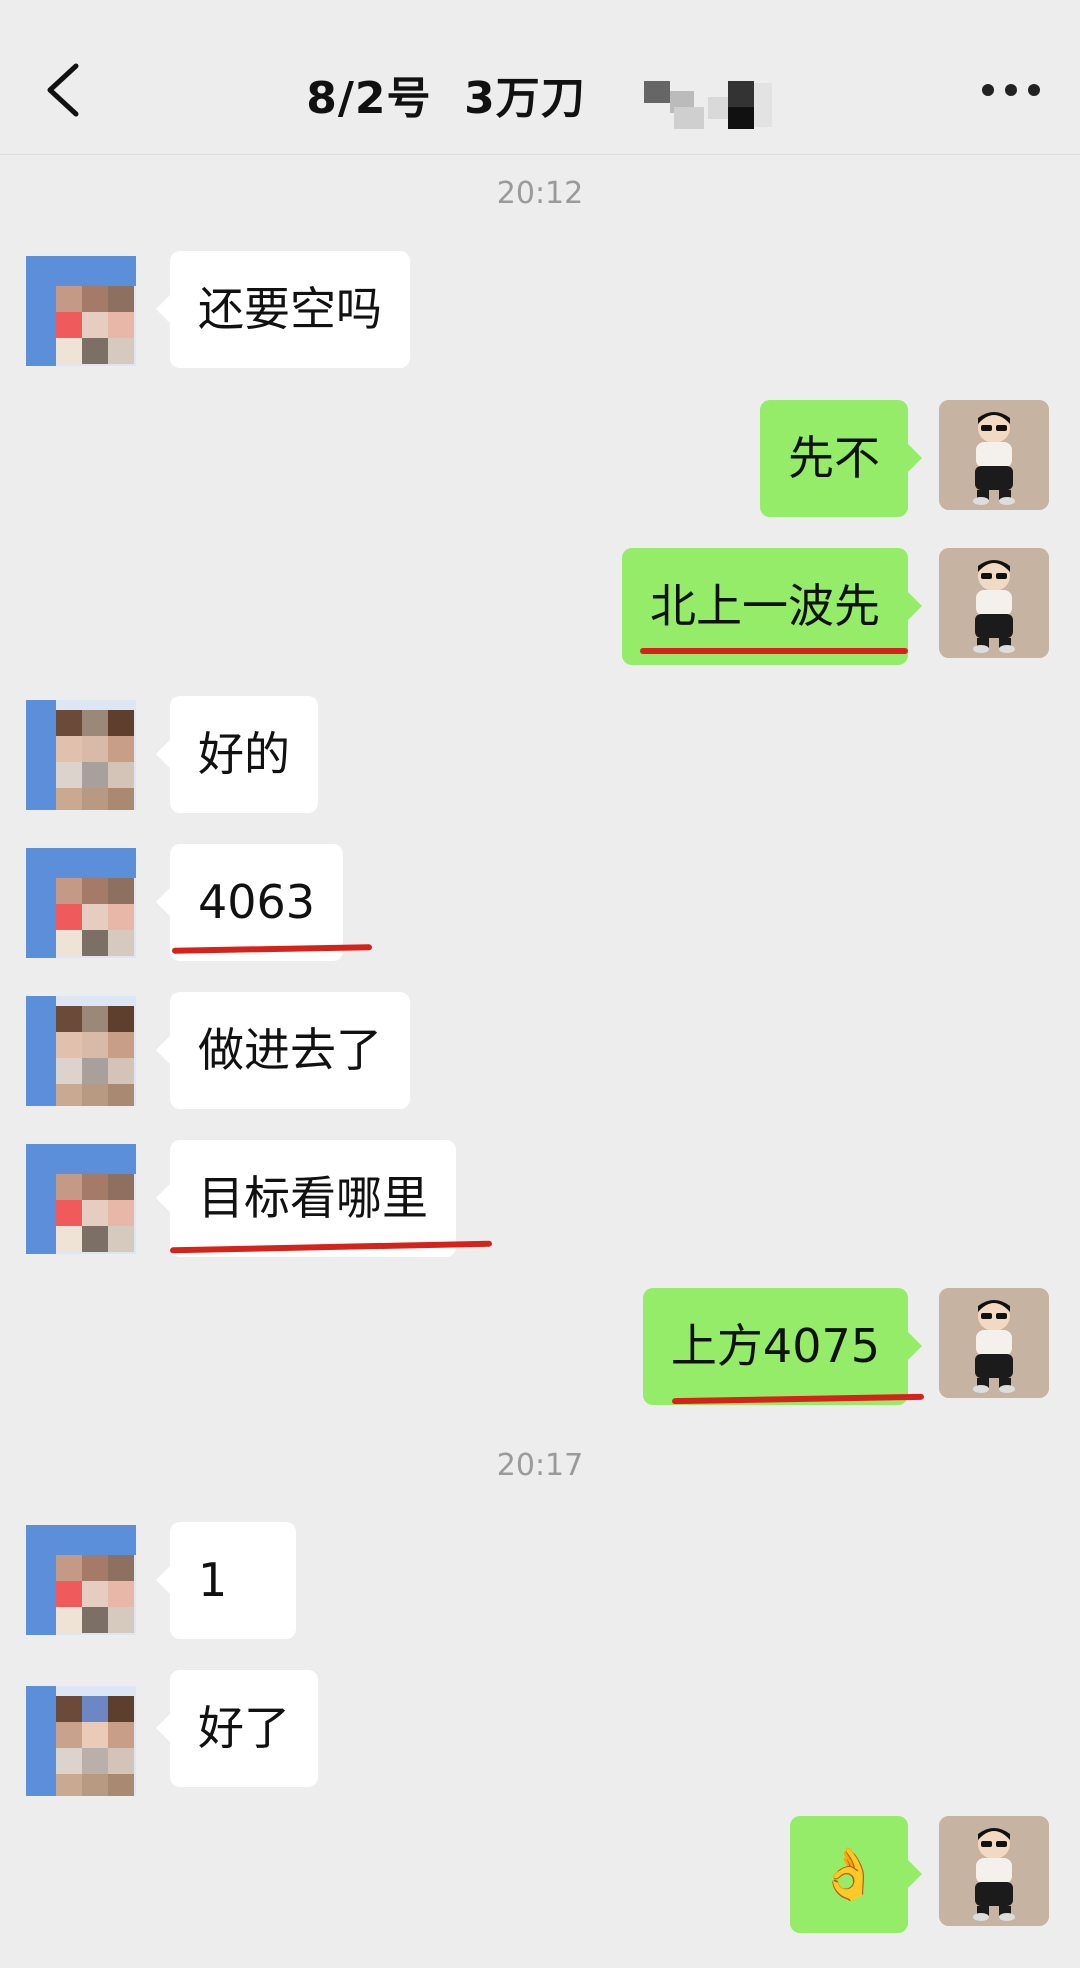 The height and width of the screenshot is (1968, 1080). I want to click on outgoing-message: 先不, so click(841, 458).